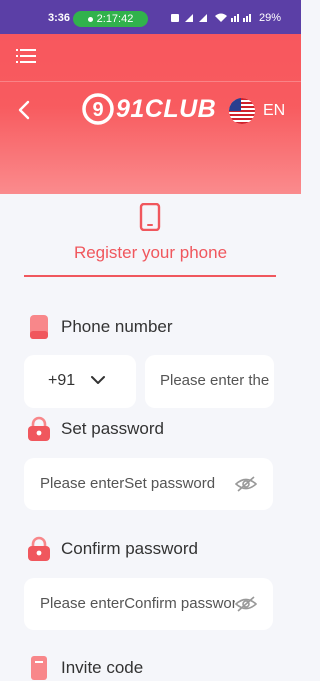  What do you see at coordinates (98, 380) in the screenshot?
I see `chevron-down-icon` at bounding box center [98, 380].